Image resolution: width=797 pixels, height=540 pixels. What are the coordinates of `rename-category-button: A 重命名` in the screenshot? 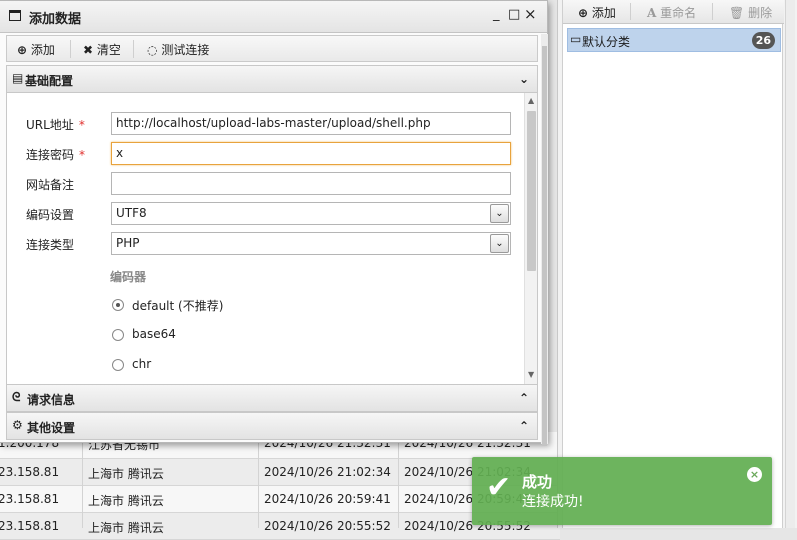 It's located at (671, 12).